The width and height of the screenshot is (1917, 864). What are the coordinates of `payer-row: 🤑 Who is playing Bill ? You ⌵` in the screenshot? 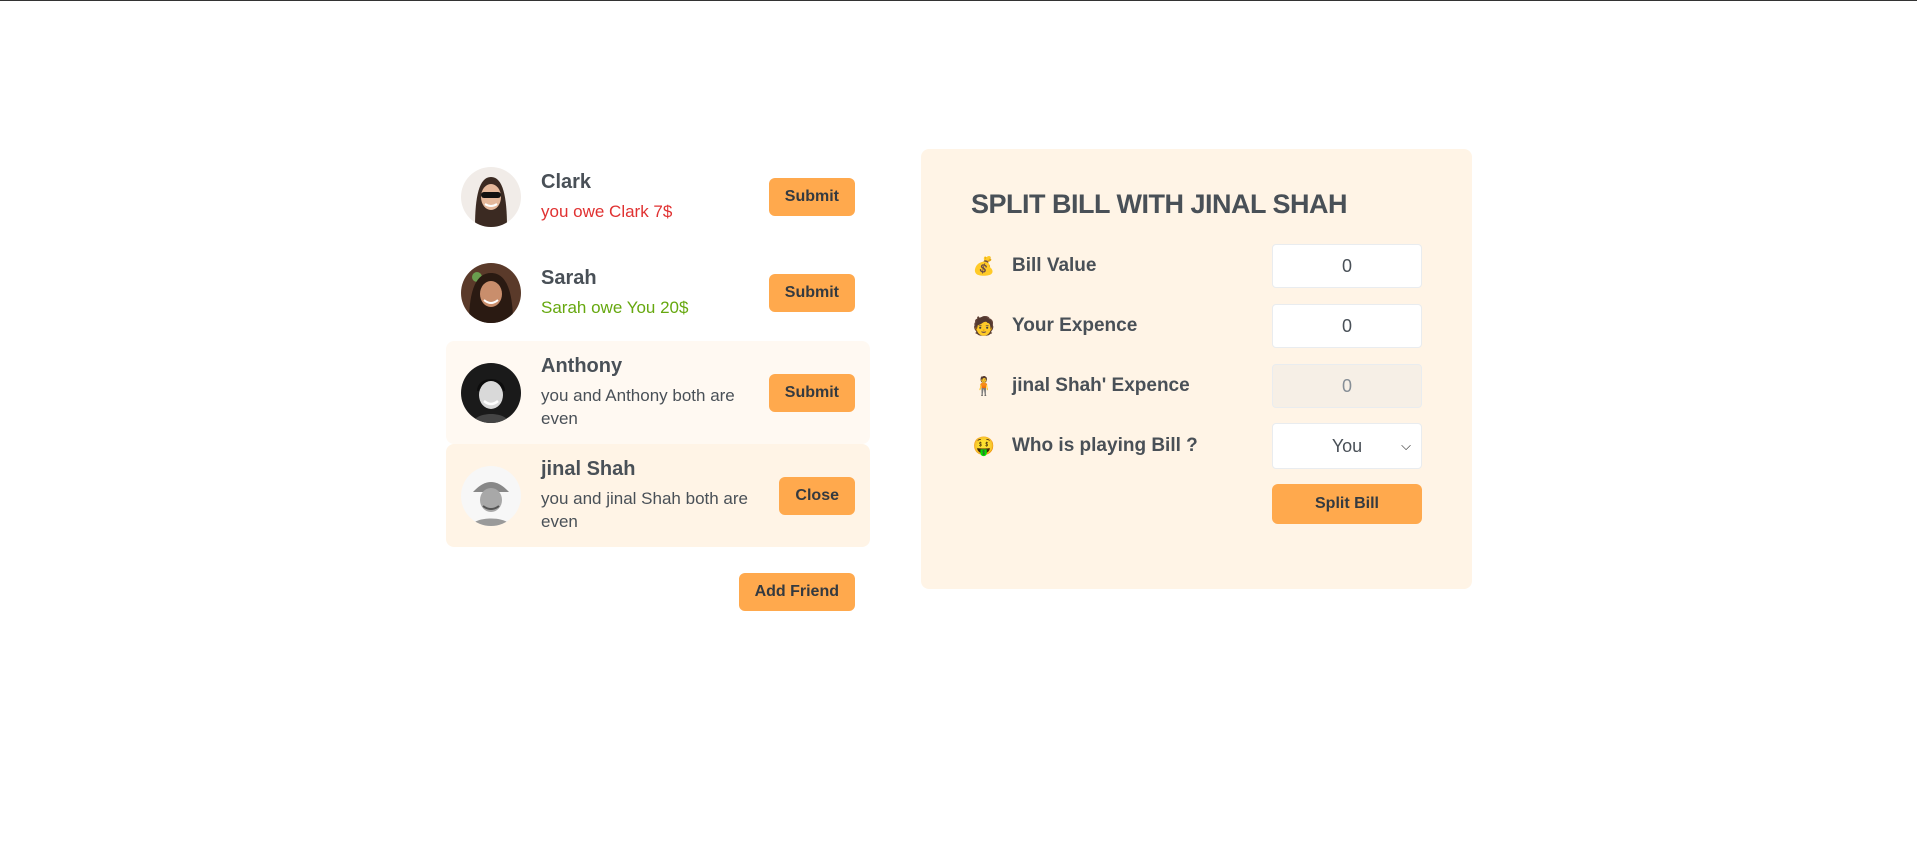 It's located at (1196, 446).